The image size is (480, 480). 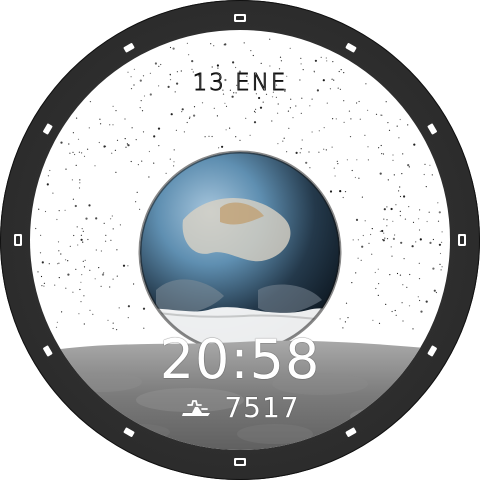 What do you see at coordinates (240, 407) in the screenshot?
I see `steps-row: 7517` at bounding box center [240, 407].